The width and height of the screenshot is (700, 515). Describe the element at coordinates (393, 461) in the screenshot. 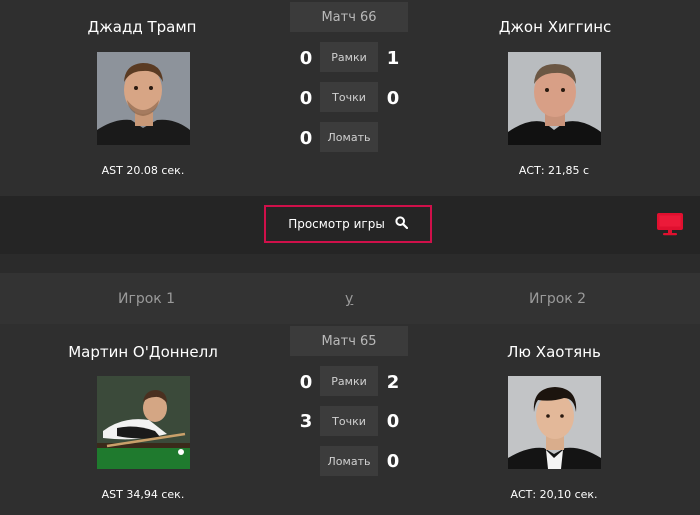

I see `breaks-right-score: 0` at that location.